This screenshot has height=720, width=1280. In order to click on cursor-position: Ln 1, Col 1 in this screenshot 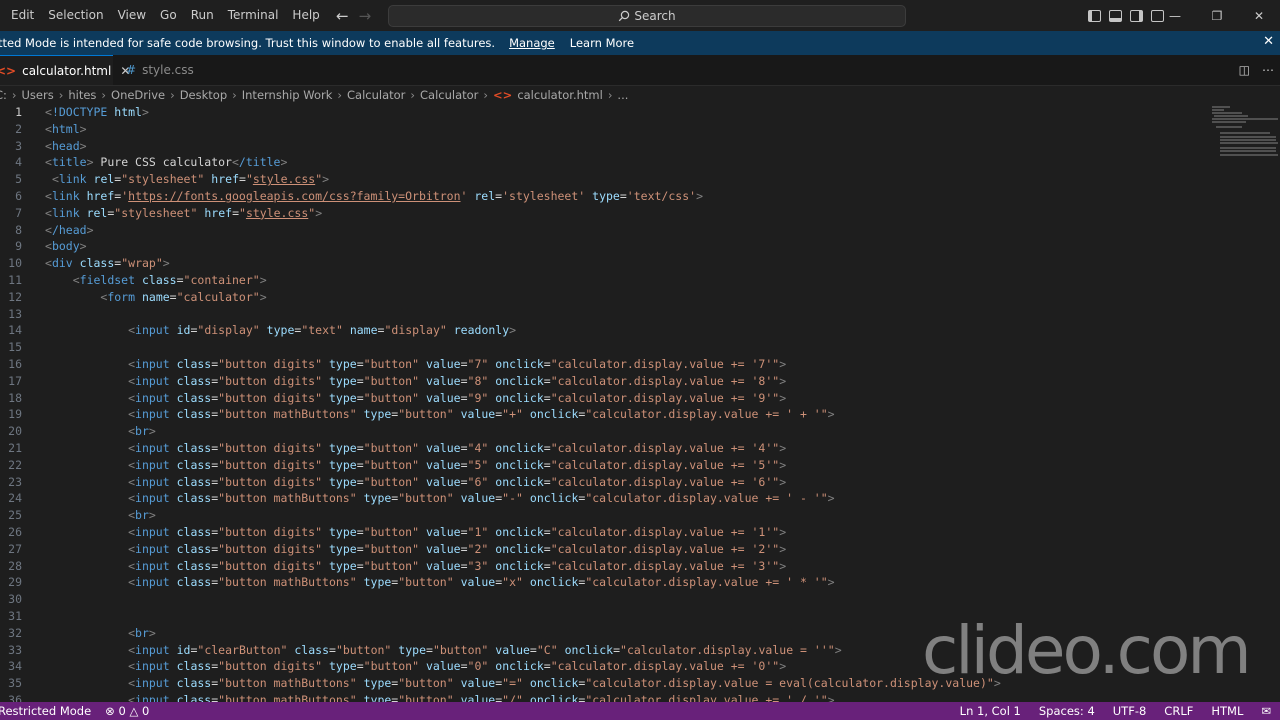, I will do `click(990, 711)`.